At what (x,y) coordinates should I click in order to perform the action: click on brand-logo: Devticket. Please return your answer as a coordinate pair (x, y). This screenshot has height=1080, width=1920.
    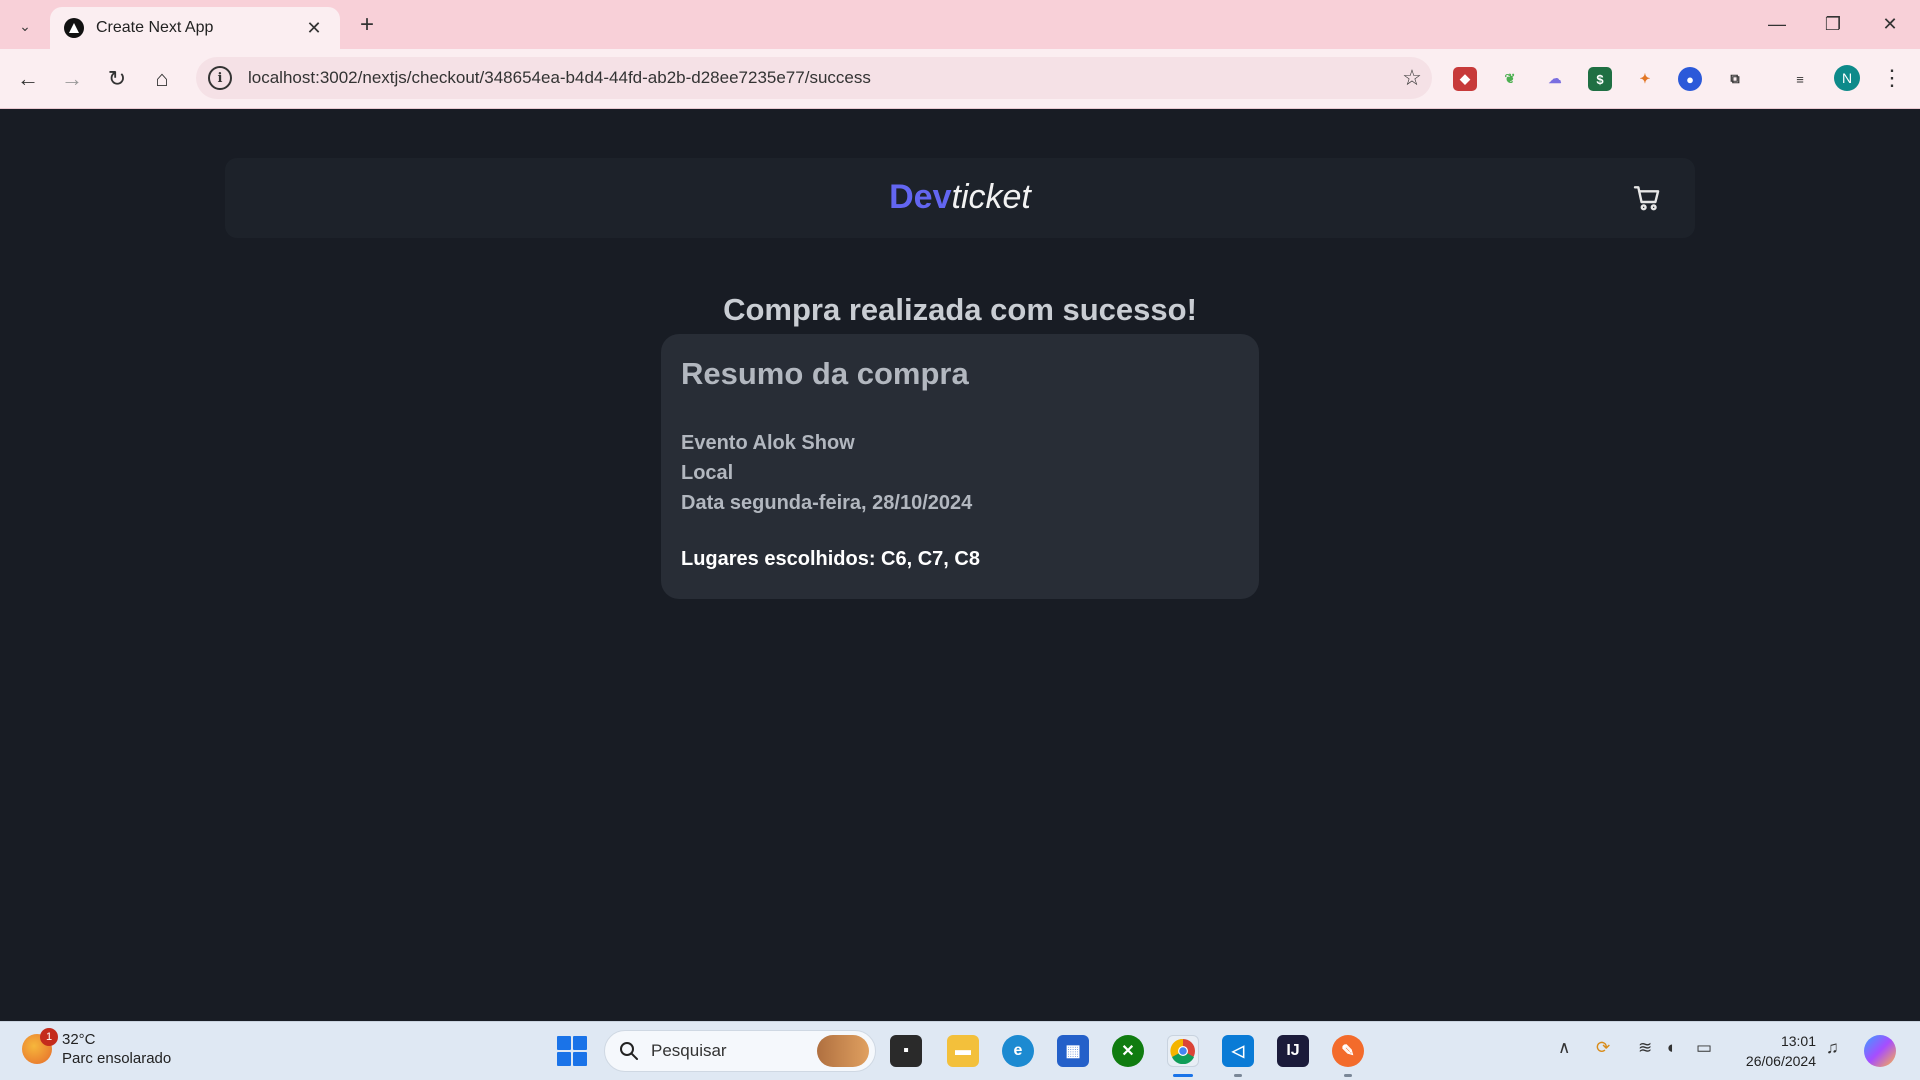
    Looking at the image, I should click on (960, 197).